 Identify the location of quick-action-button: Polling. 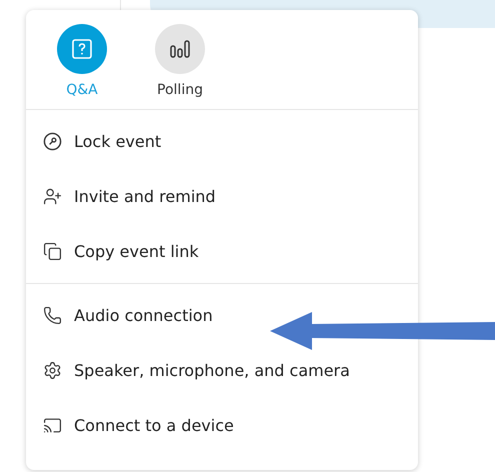
(180, 66).